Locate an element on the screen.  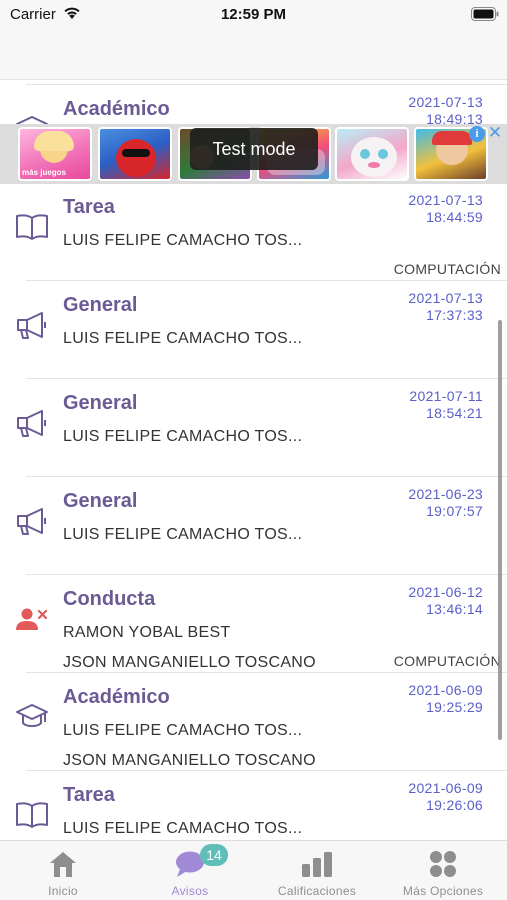
tab-mas-opciones: Más Opciones is located at coordinates (443, 870).